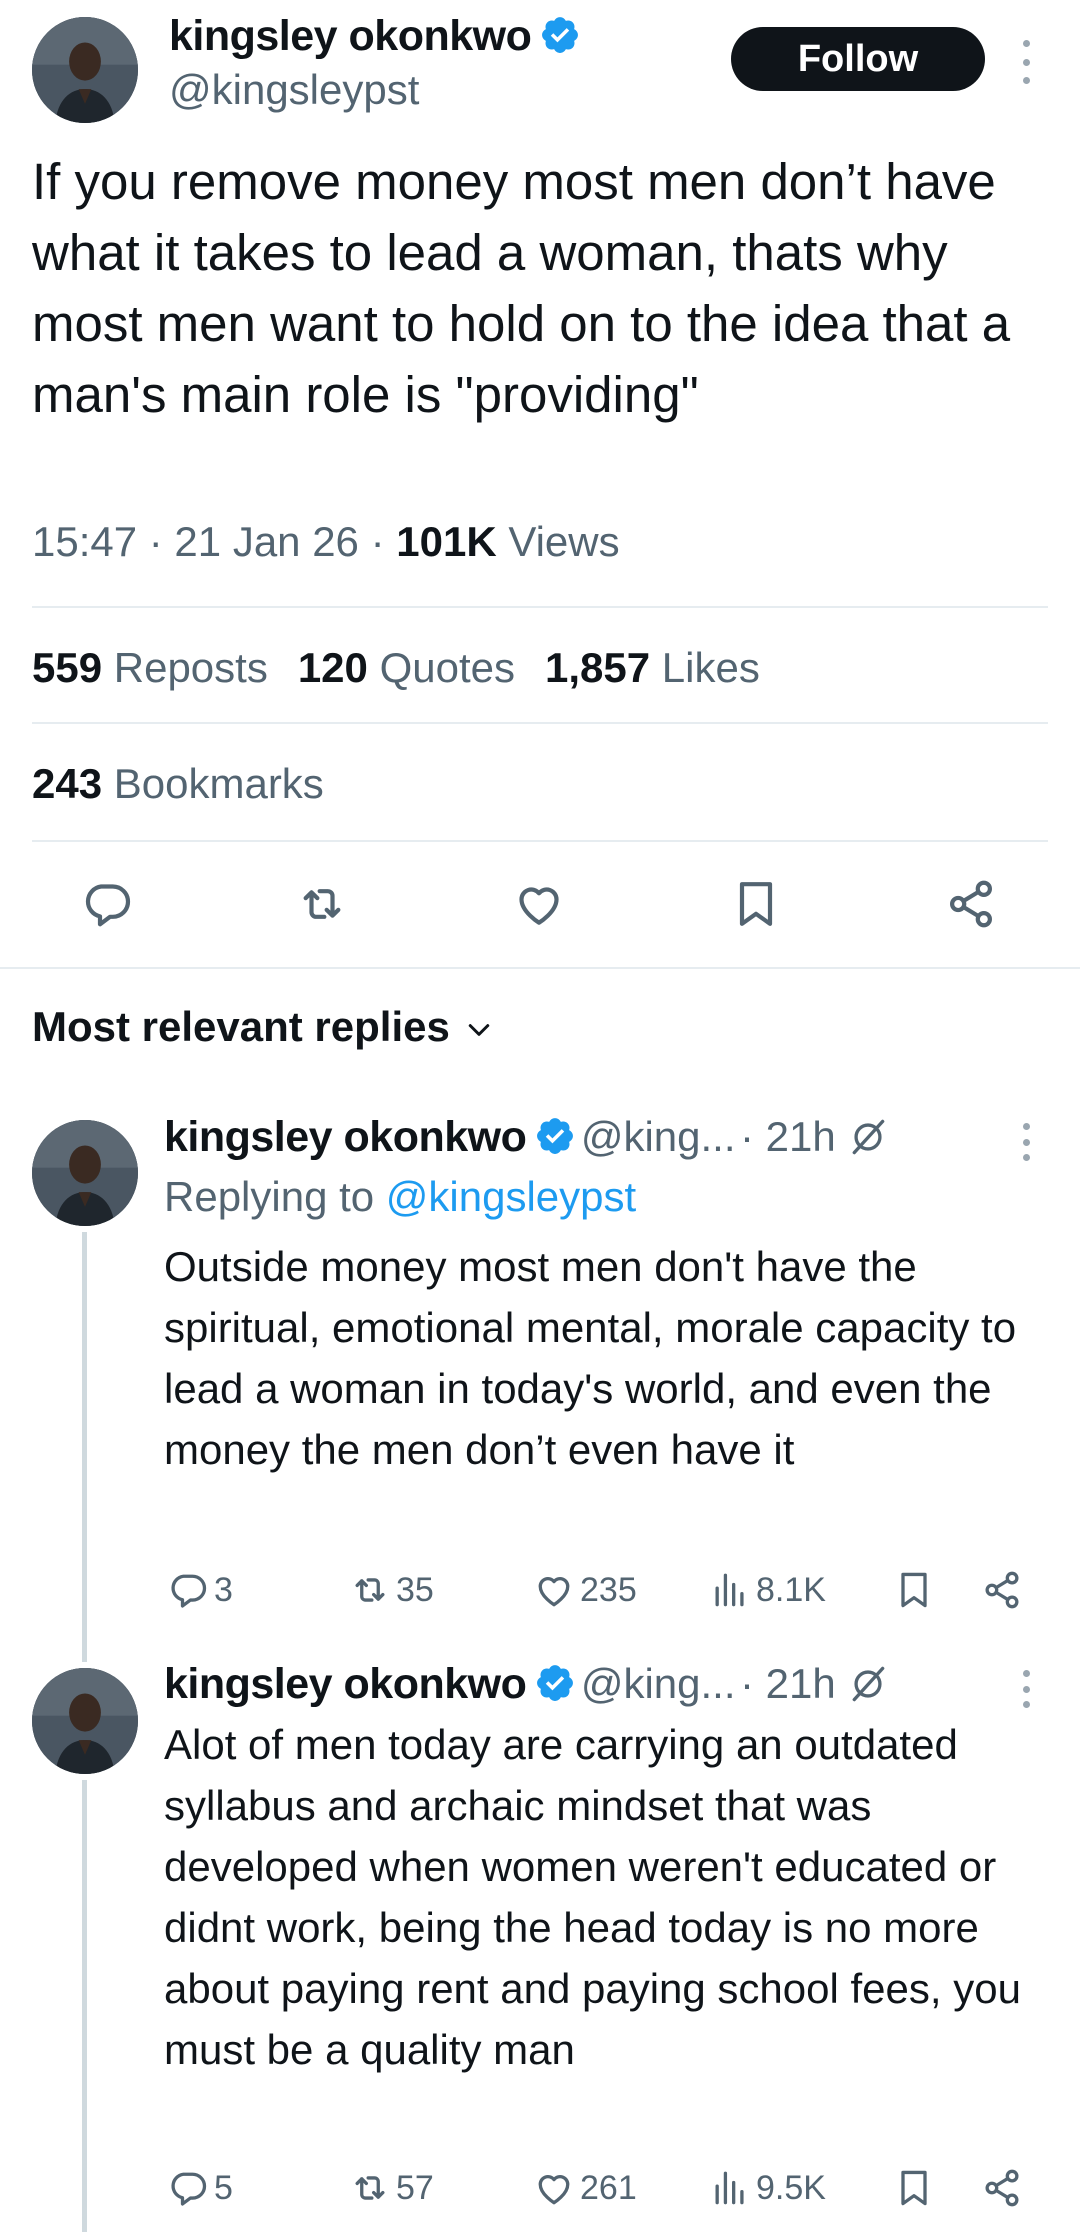 The width and height of the screenshot is (1080, 2232). What do you see at coordinates (406, 667) in the screenshot?
I see `quotes-stat: 120 Quotes` at bounding box center [406, 667].